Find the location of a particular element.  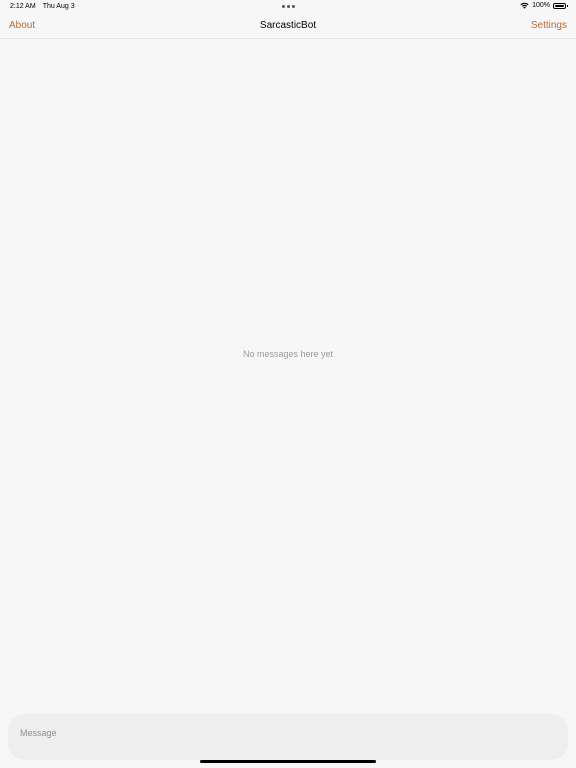

battery-icon is located at coordinates (560, 5).